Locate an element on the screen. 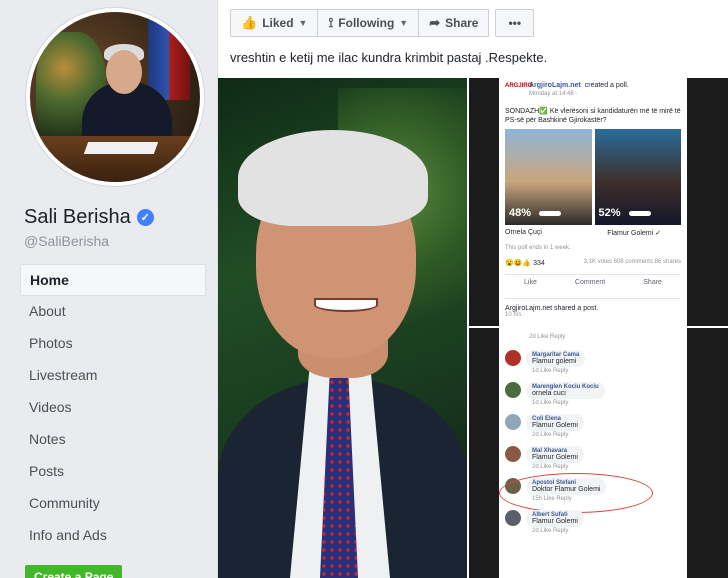 Image resolution: width=728 pixels, height=578 pixels. nav-item-photos: Photos is located at coordinates (113, 344).